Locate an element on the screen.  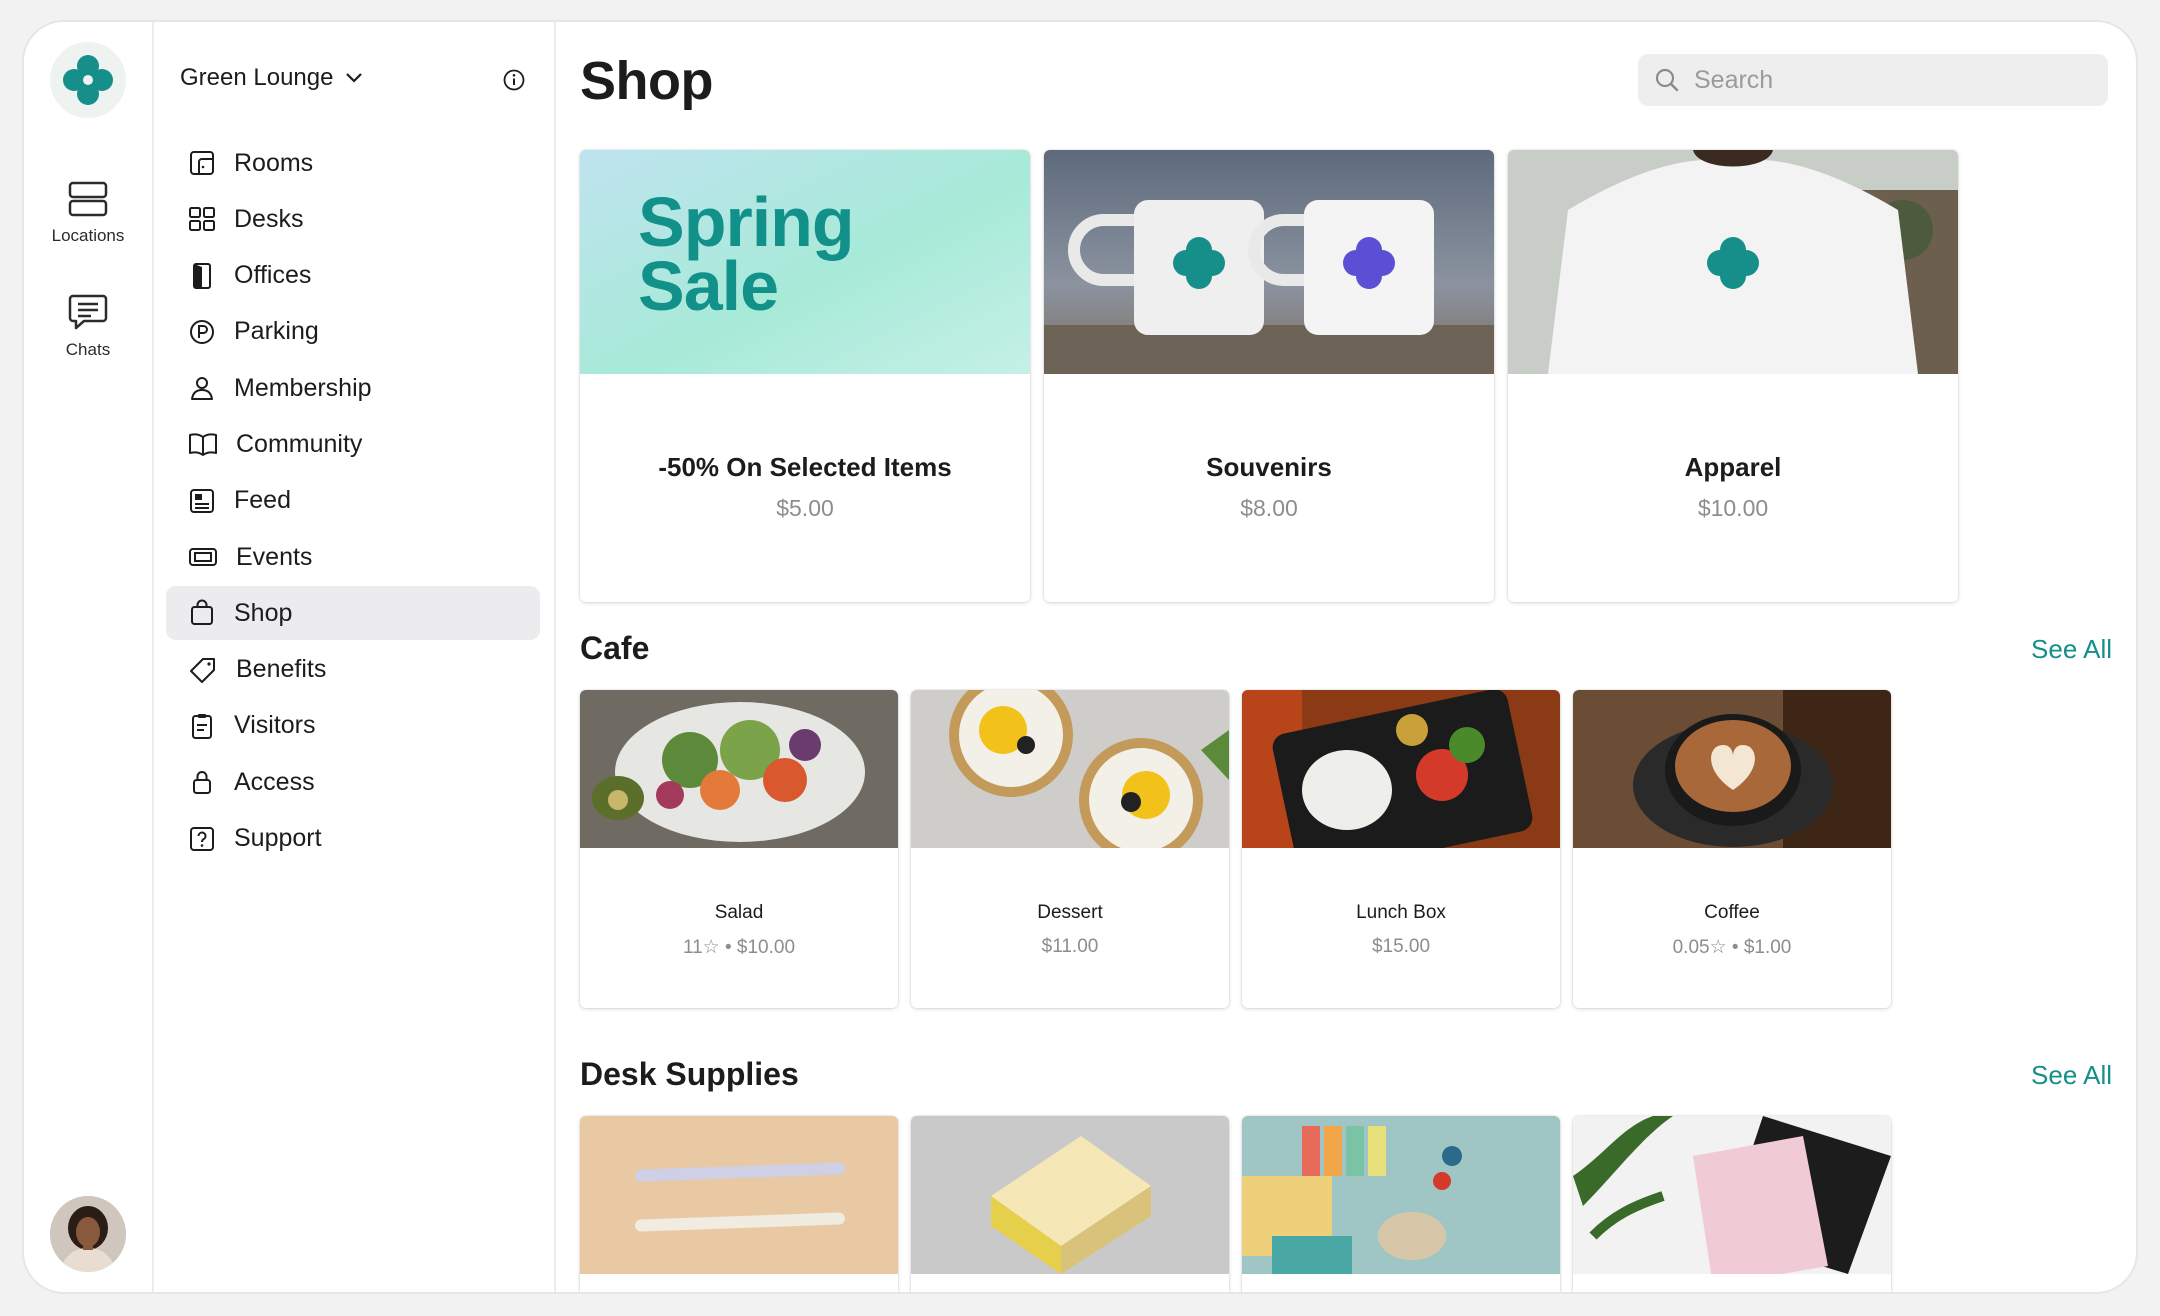
lunch-box-image is located at coordinates (1401, 769).